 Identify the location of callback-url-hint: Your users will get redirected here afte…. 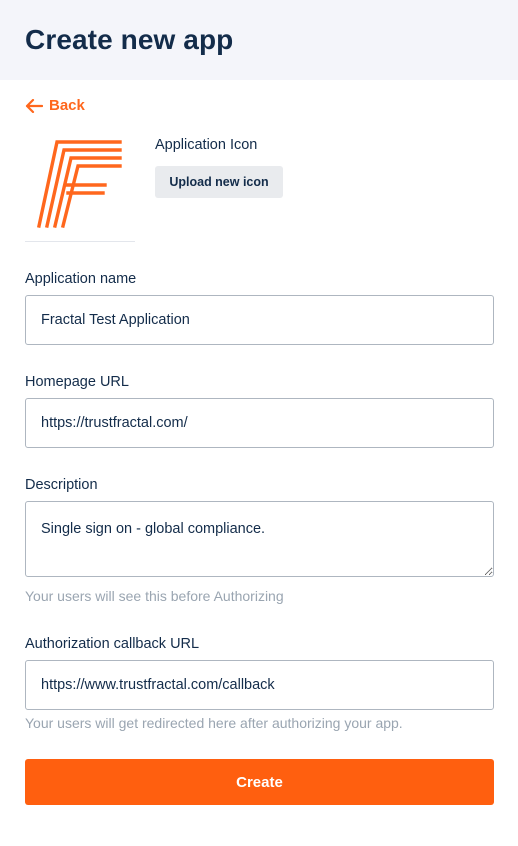
(214, 723).